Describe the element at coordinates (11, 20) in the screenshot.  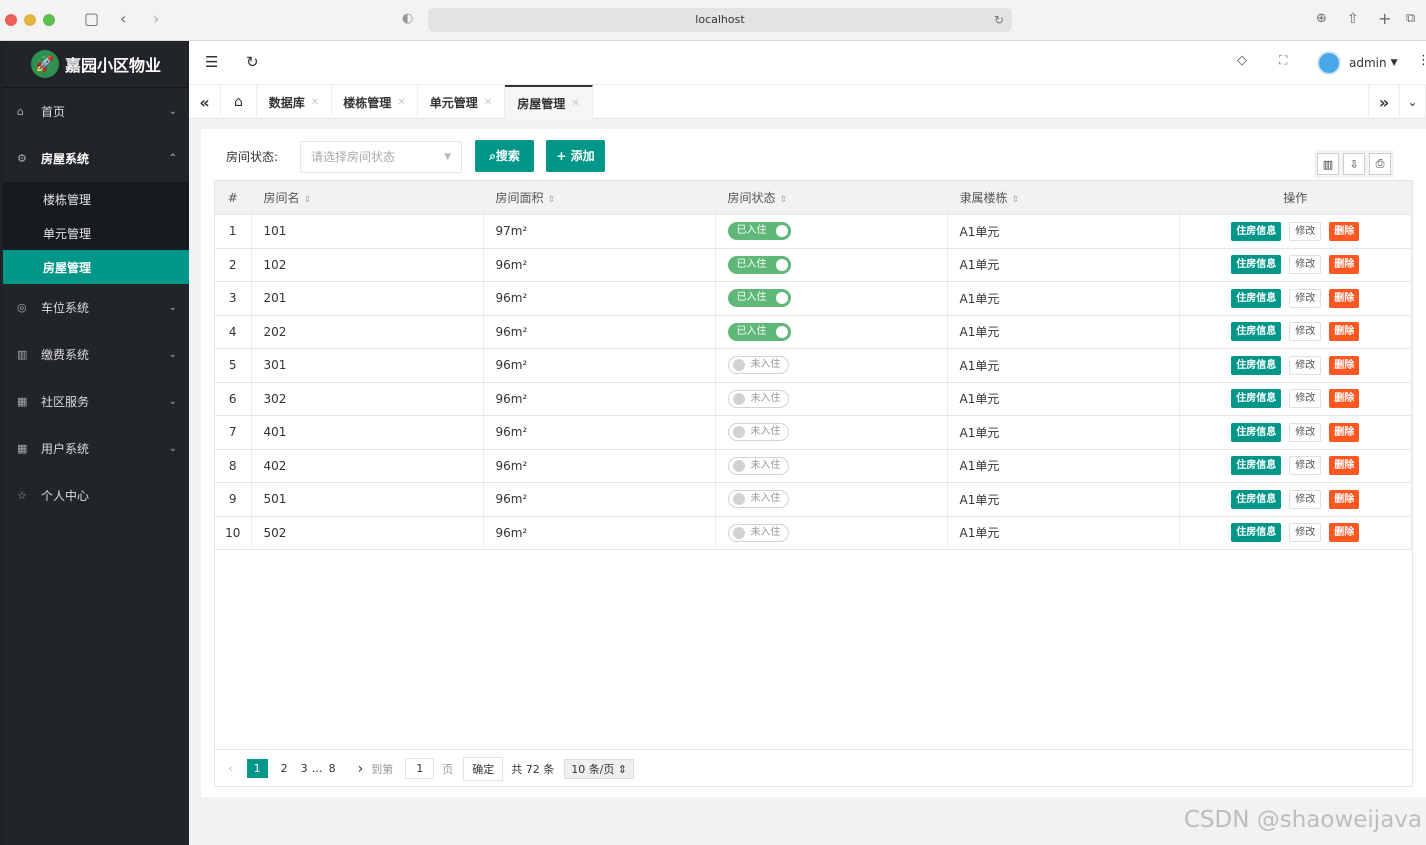
I see `close-window-button` at that location.